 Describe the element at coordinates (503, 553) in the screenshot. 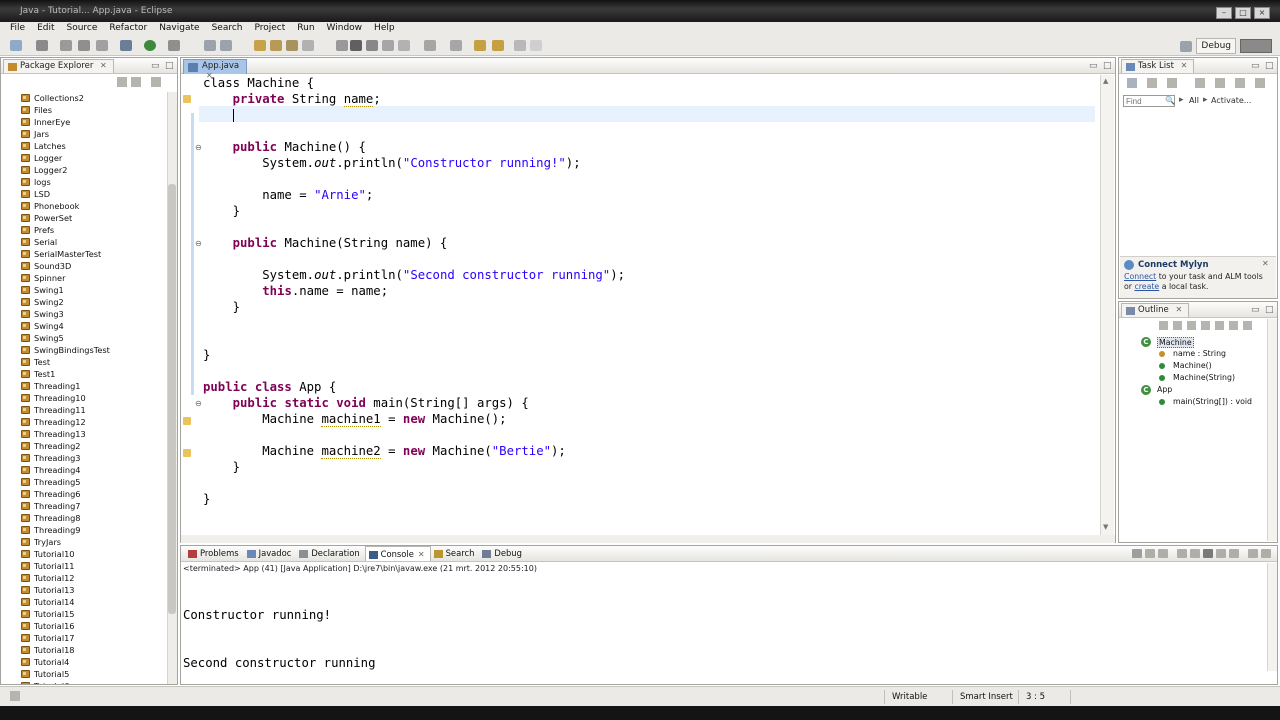

I see `tab-debug: Debug` at that location.